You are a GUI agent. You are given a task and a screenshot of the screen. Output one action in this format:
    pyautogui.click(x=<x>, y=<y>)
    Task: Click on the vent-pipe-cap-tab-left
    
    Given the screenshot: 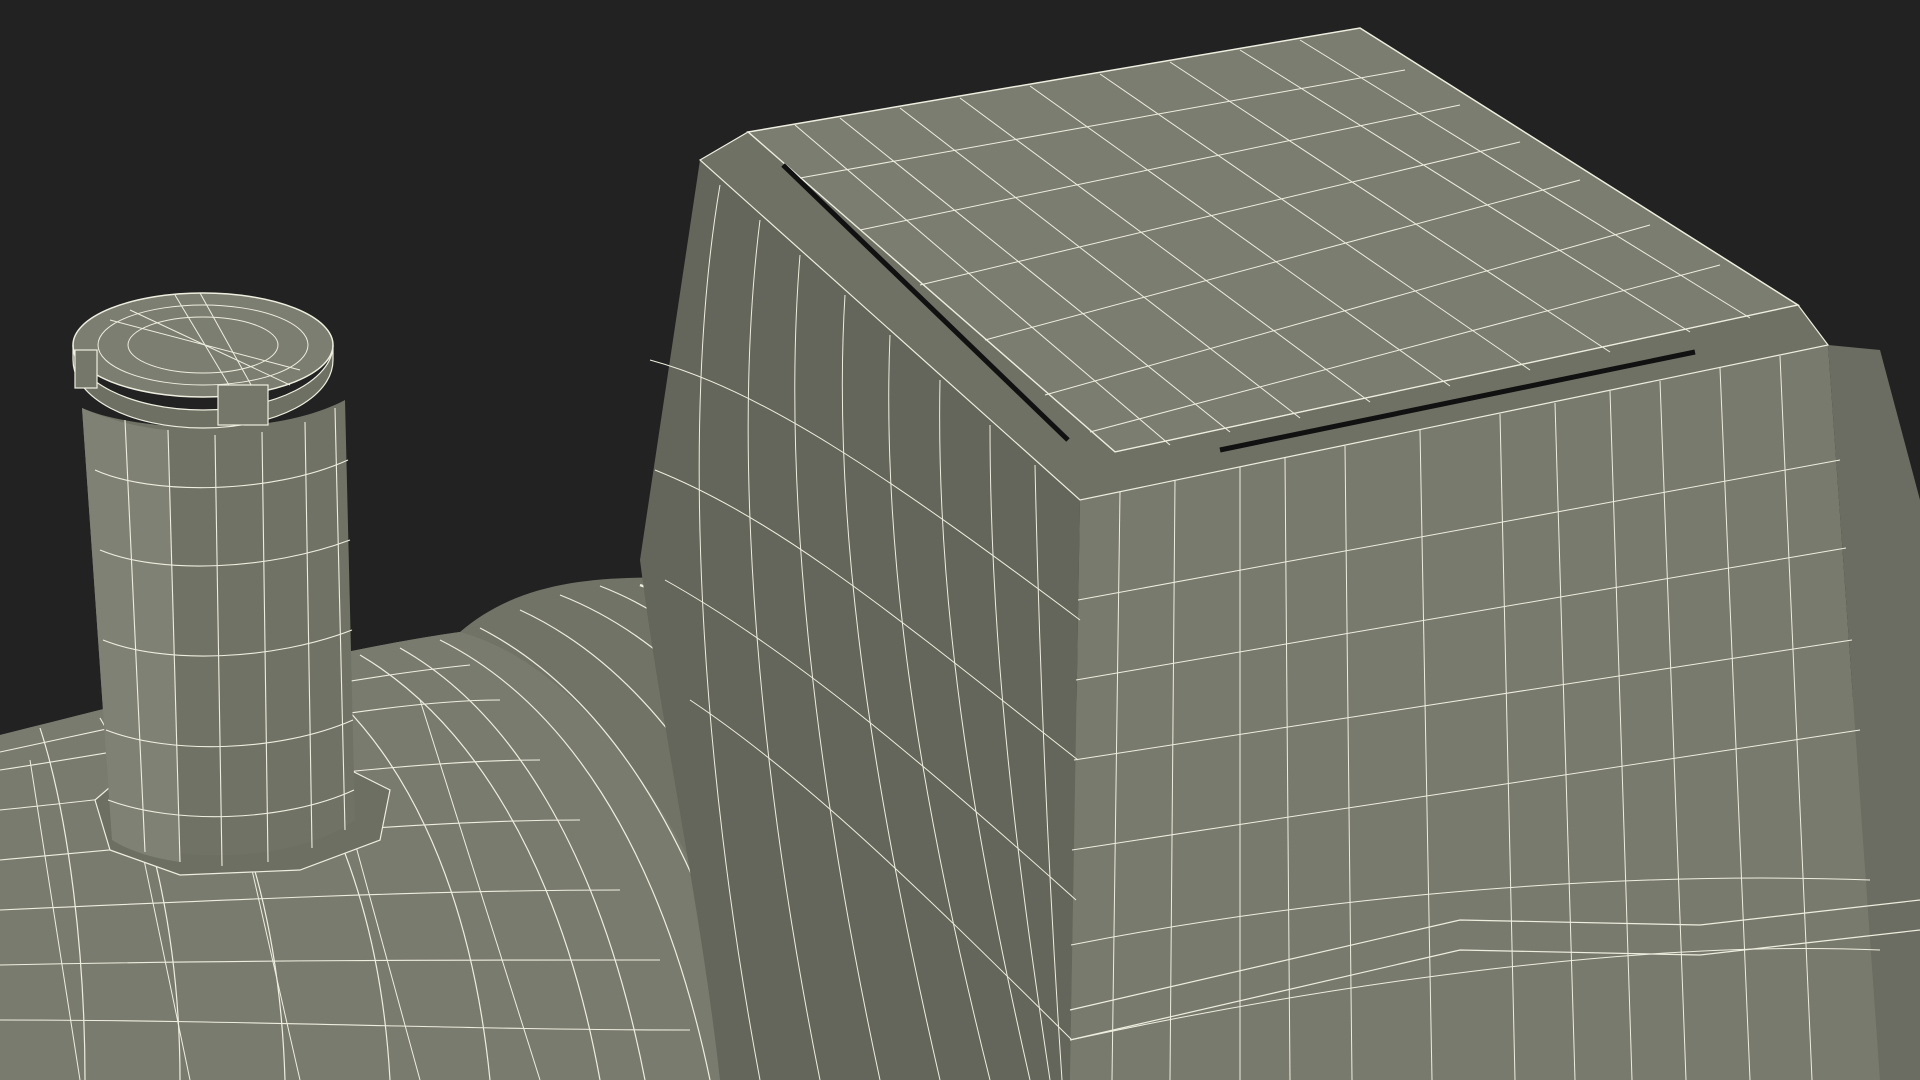 What is the action you would take?
    pyautogui.click(x=86, y=369)
    